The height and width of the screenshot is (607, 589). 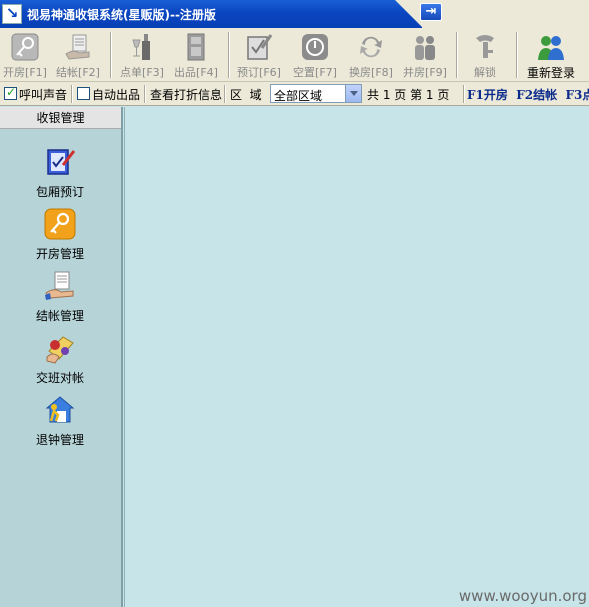 I want to click on titlebar-right-area, so click(x=505, y=14).